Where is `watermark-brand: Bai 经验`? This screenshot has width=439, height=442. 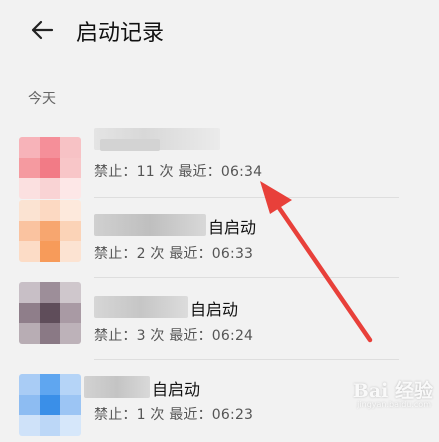
watermark-brand: Bai 经验 is located at coordinates (392, 391).